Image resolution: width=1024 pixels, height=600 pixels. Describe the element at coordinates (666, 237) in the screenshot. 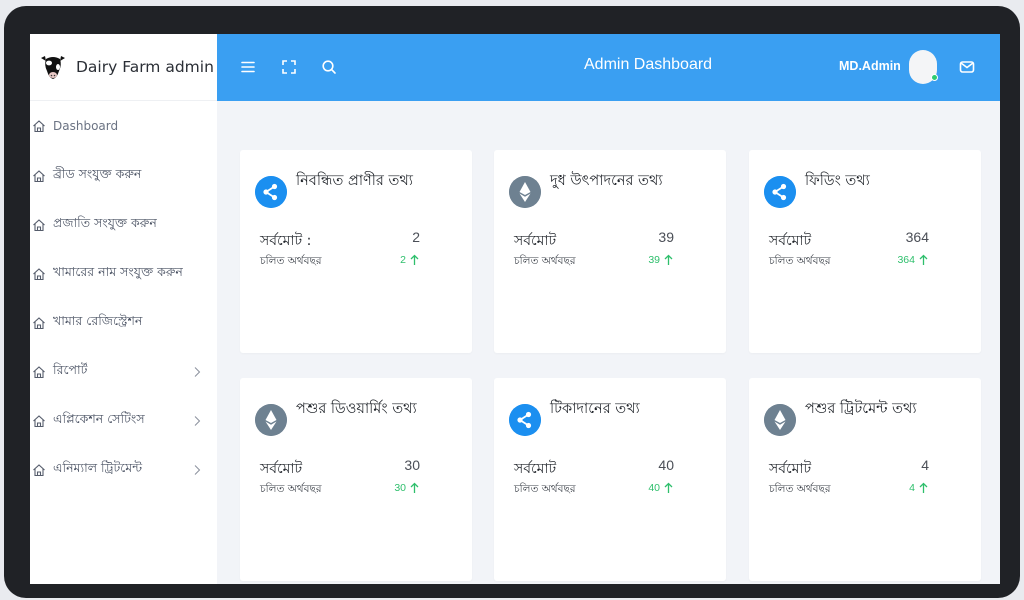

I see `total-value: 39` at that location.